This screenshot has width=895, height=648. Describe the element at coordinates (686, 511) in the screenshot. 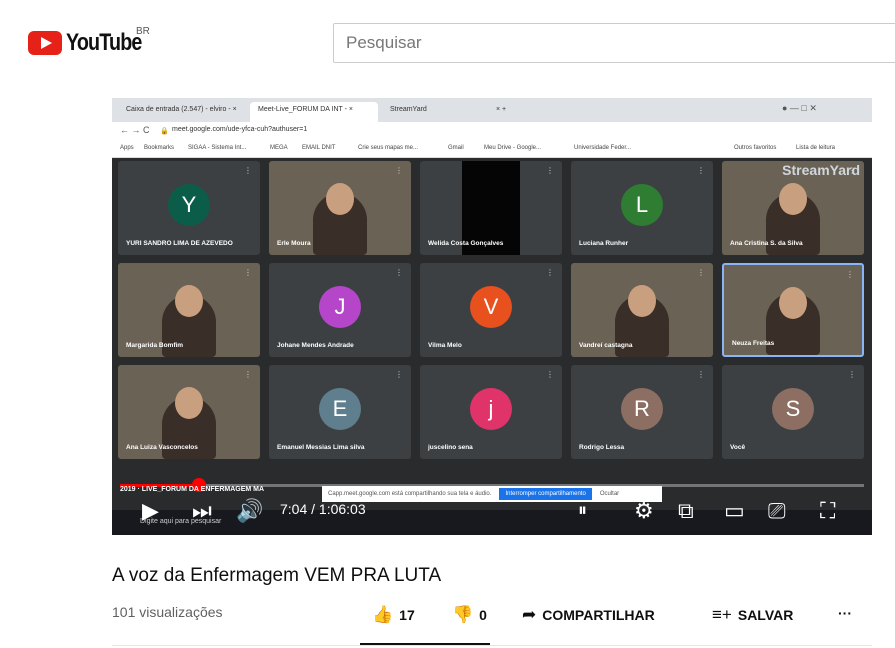

I see `miniplayer-icon: ⧉` at that location.